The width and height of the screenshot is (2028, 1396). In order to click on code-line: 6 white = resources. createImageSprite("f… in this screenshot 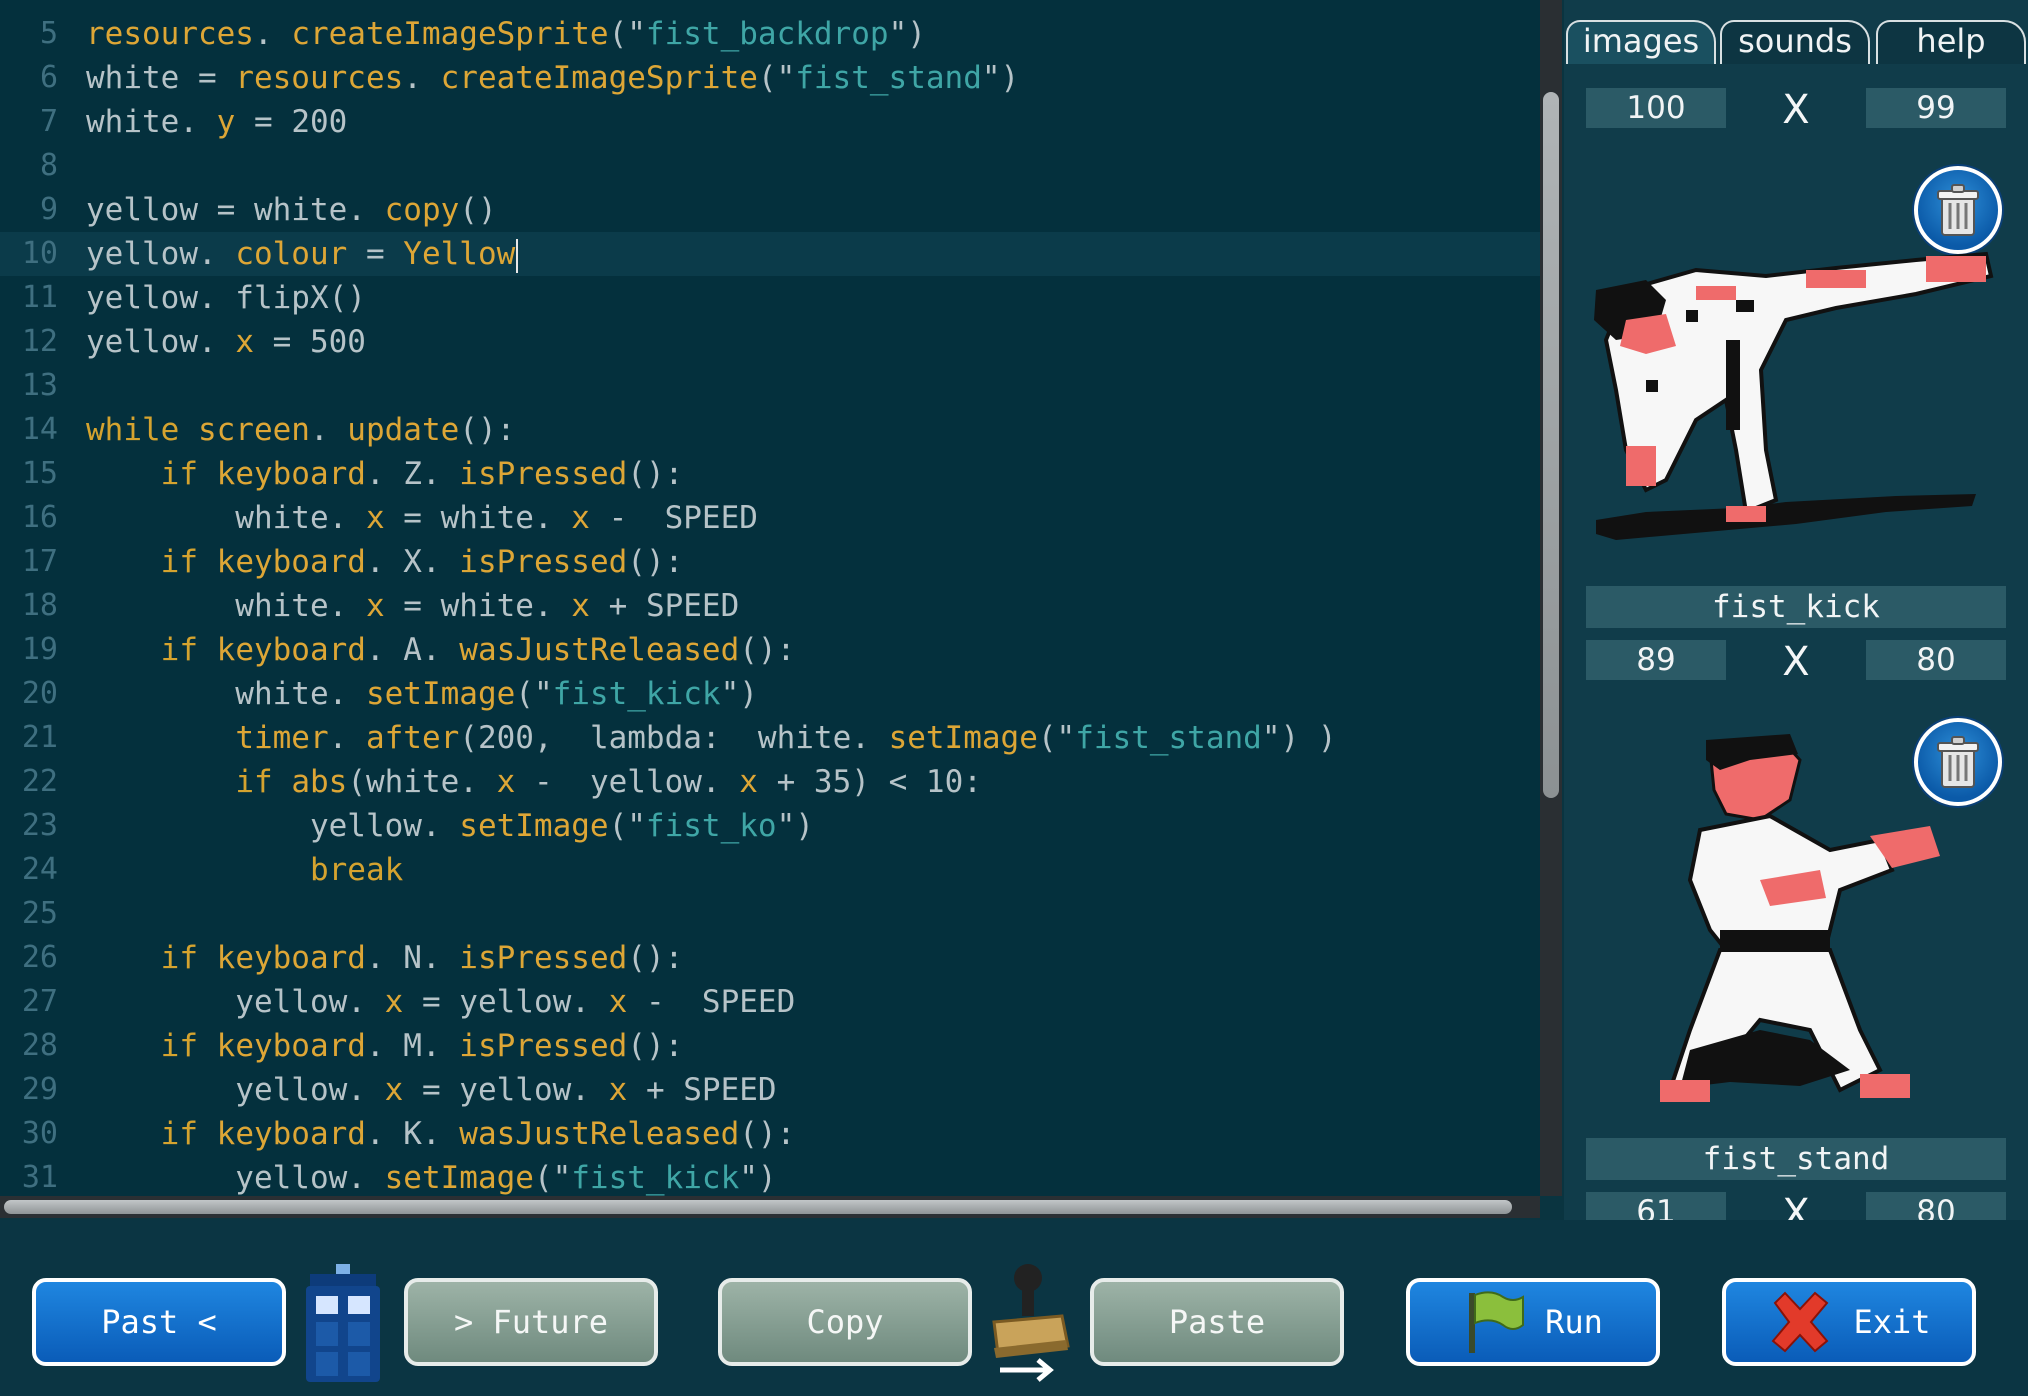, I will do `click(770, 78)`.